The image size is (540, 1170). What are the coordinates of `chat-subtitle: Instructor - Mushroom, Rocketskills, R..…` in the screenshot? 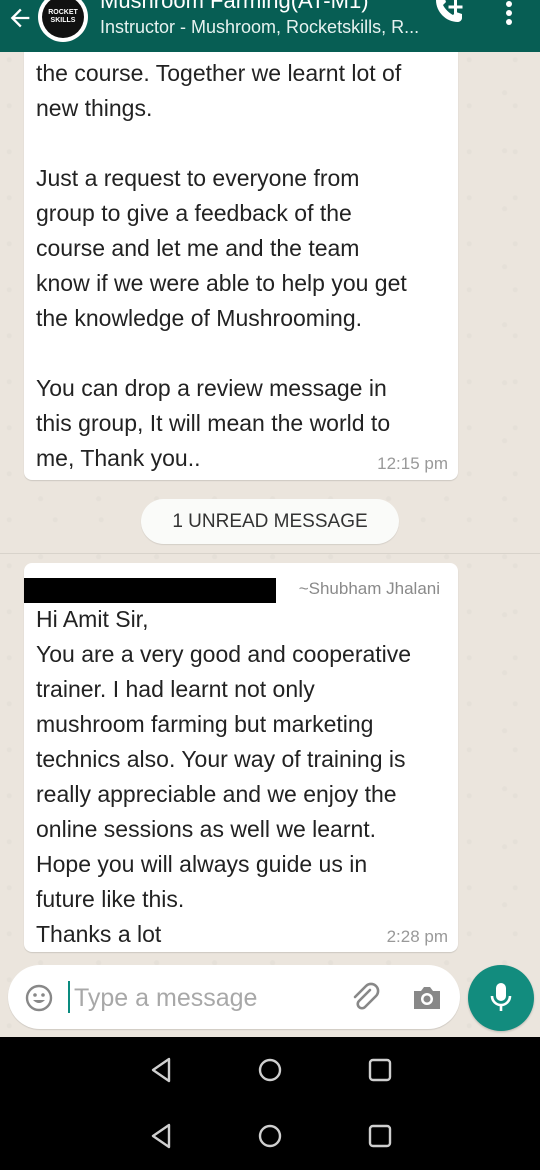 It's located at (259, 27).